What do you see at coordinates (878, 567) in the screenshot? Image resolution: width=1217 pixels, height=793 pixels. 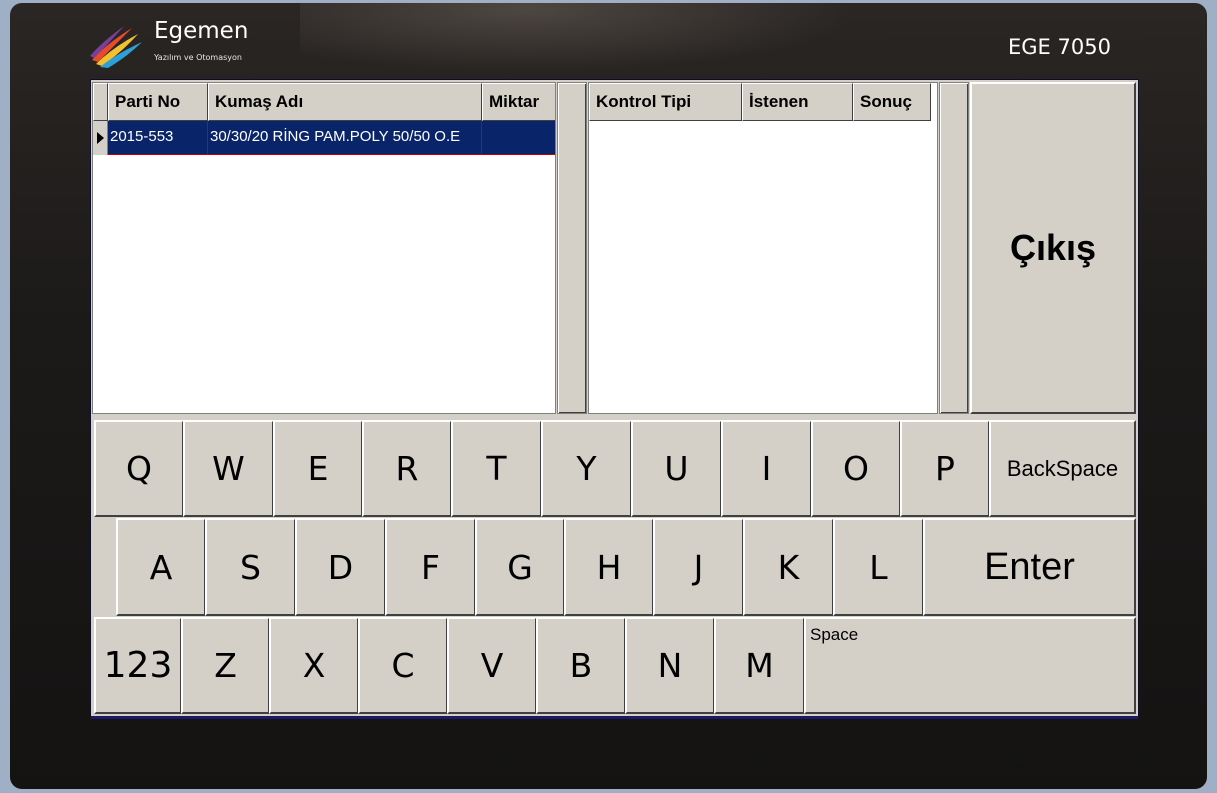 I see `key-l: L` at bounding box center [878, 567].